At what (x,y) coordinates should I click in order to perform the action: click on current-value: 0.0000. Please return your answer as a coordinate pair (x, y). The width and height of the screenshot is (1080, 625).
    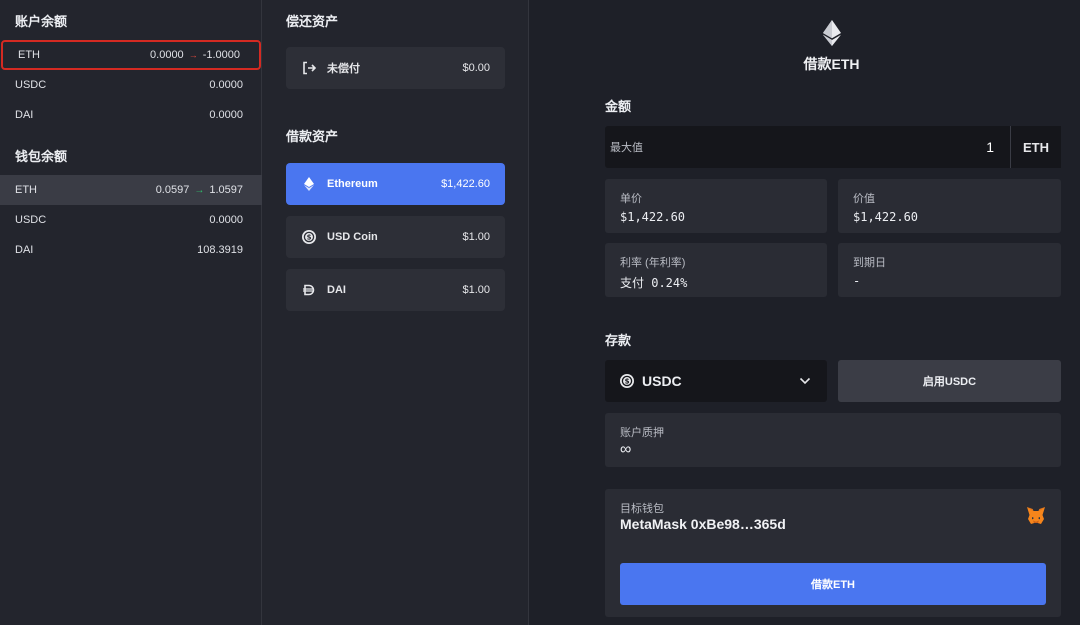
    Looking at the image, I should click on (167, 55).